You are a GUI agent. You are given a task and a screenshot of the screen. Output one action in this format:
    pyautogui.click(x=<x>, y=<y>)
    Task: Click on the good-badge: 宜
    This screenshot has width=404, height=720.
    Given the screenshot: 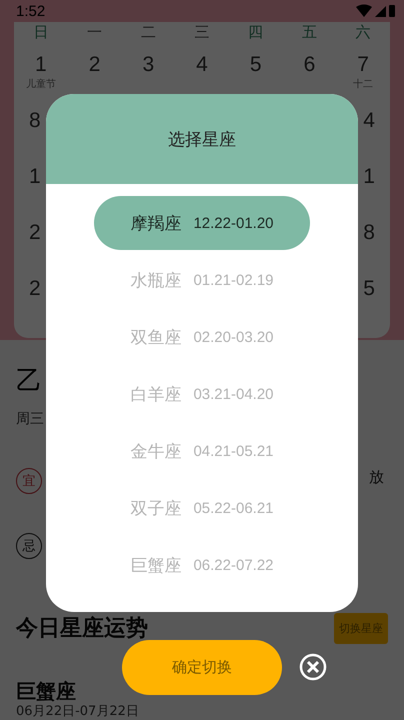 What is the action you would take?
    pyautogui.click(x=29, y=481)
    